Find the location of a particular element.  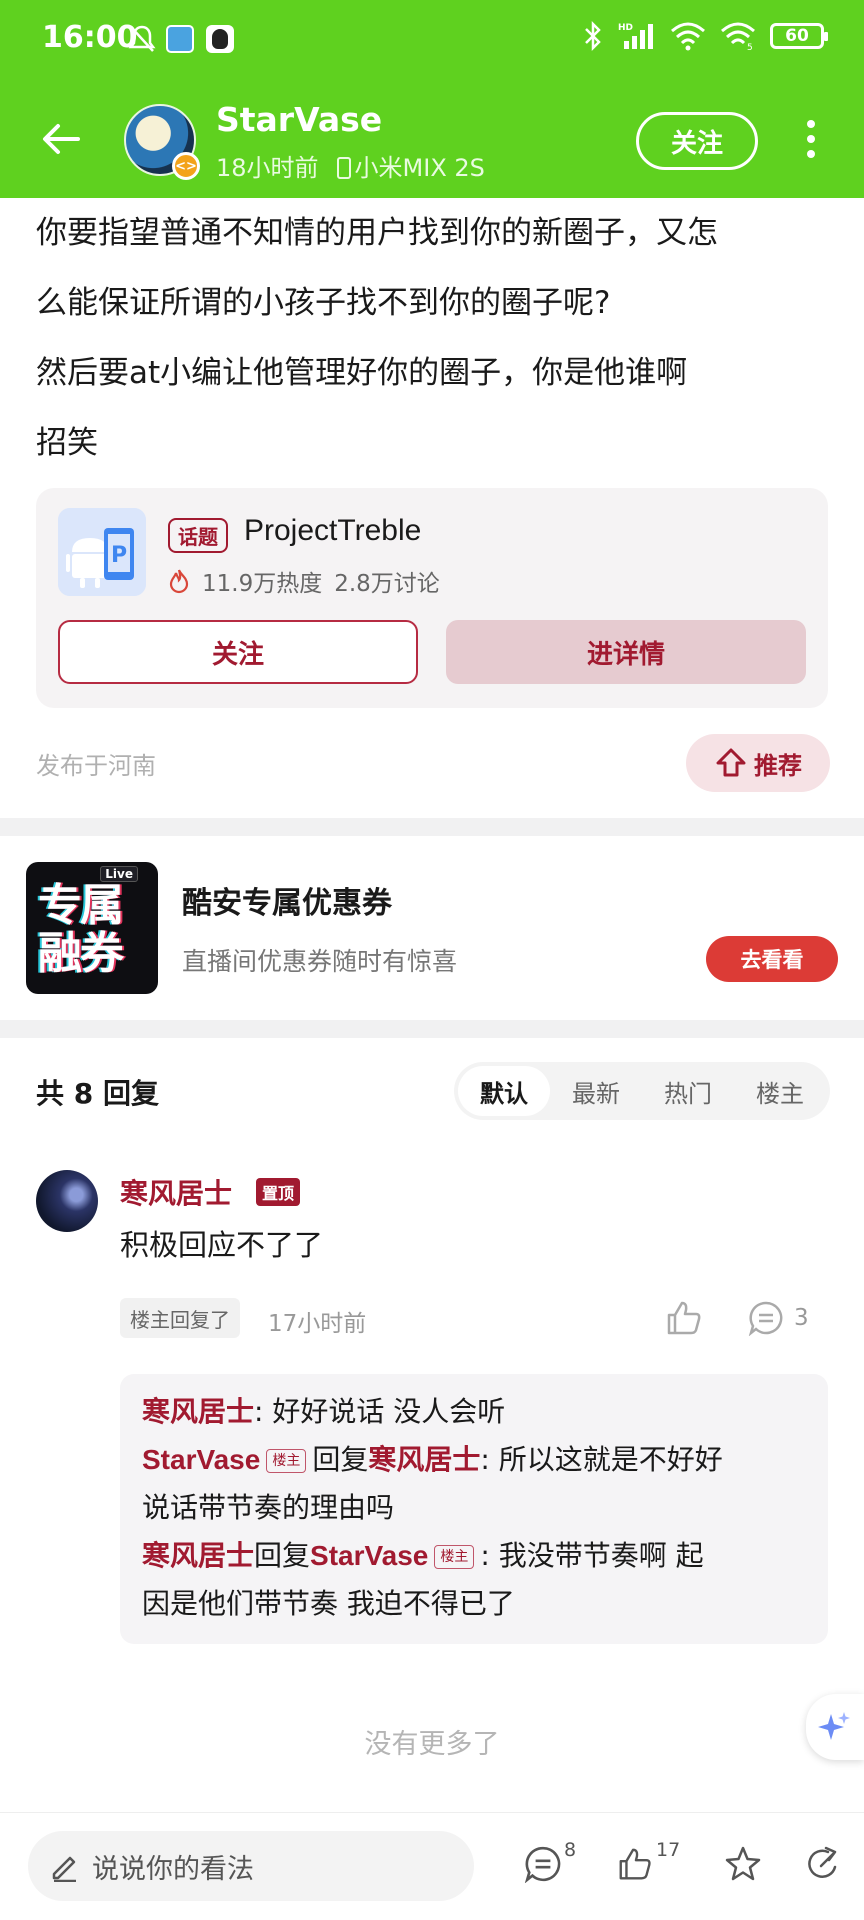

ad-image-text: 融券 is located at coordinates (81, 953).